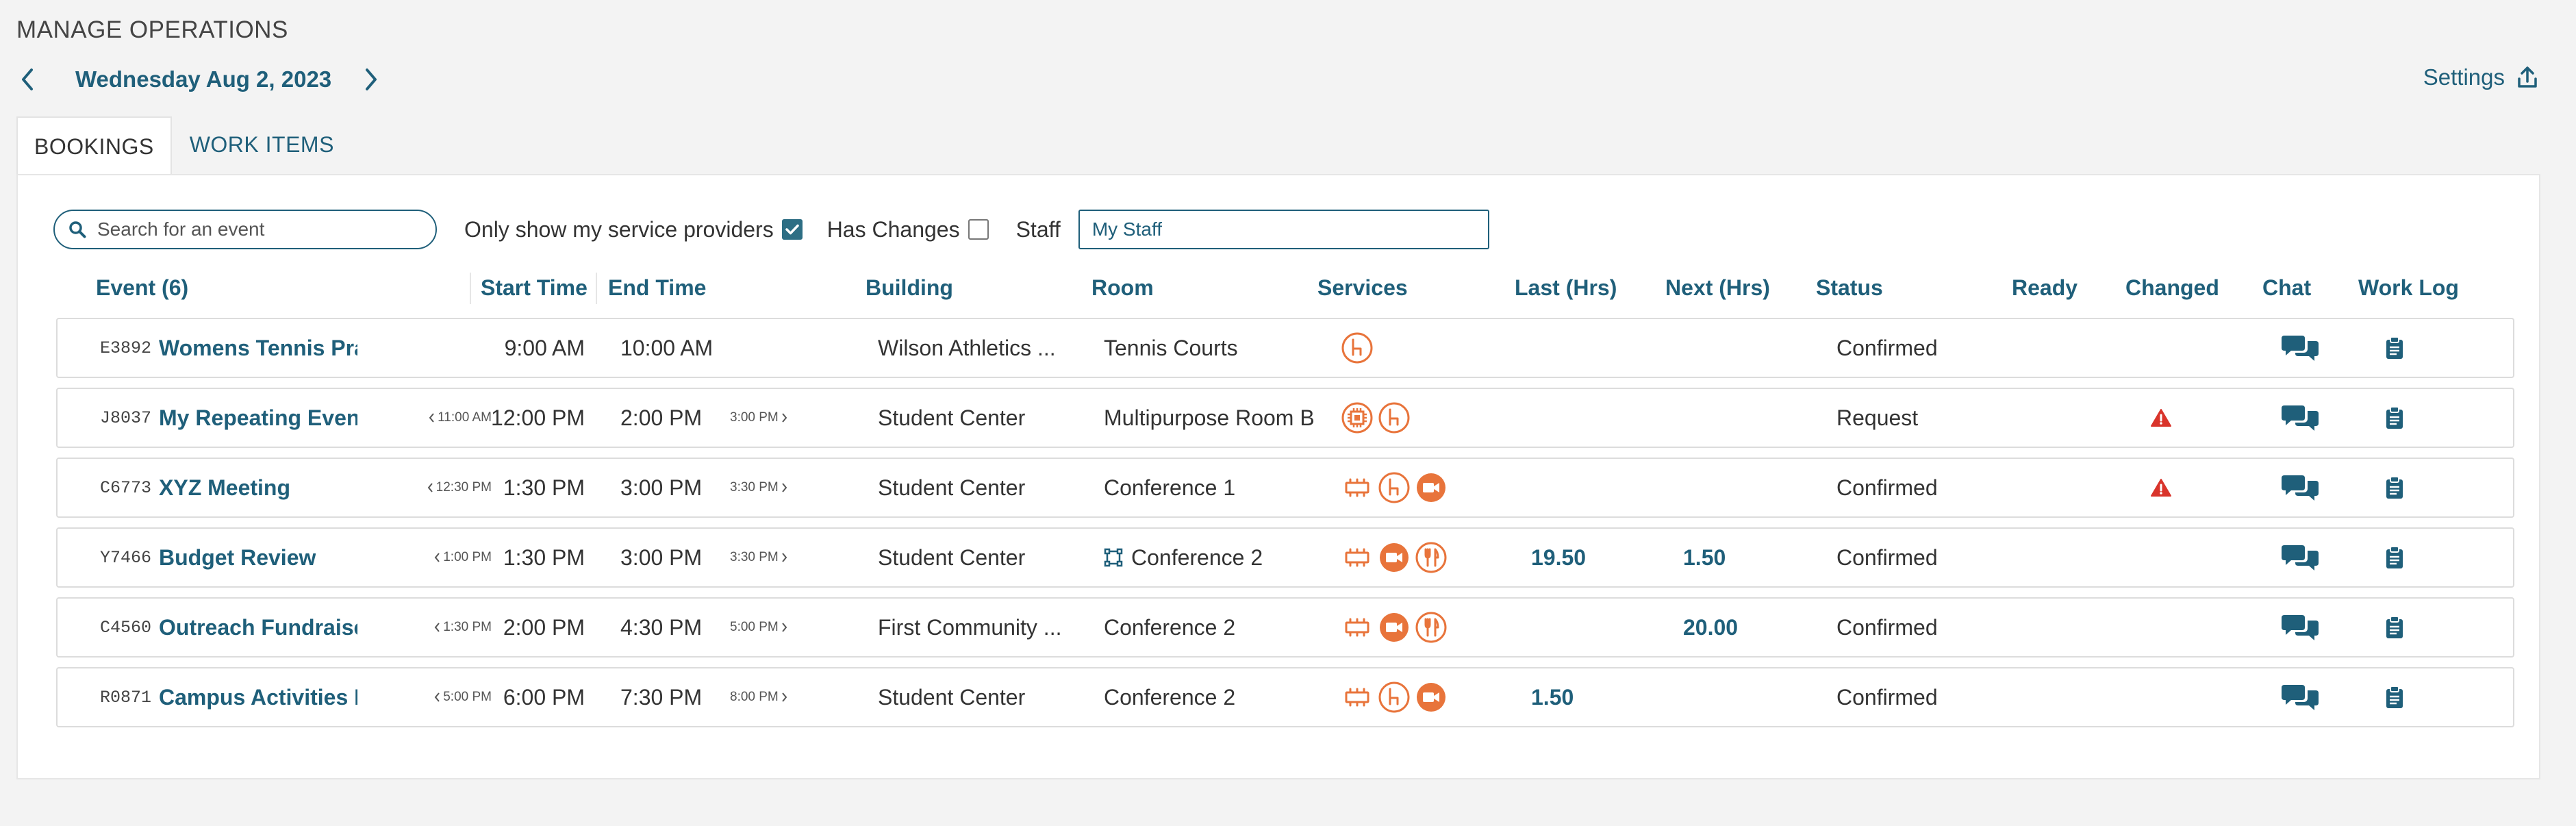 This screenshot has height=826, width=2576. What do you see at coordinates (2408, 288) in the screenshot?
I see `column-header-work-log: Work Log` at bounding box center [2408, 288].